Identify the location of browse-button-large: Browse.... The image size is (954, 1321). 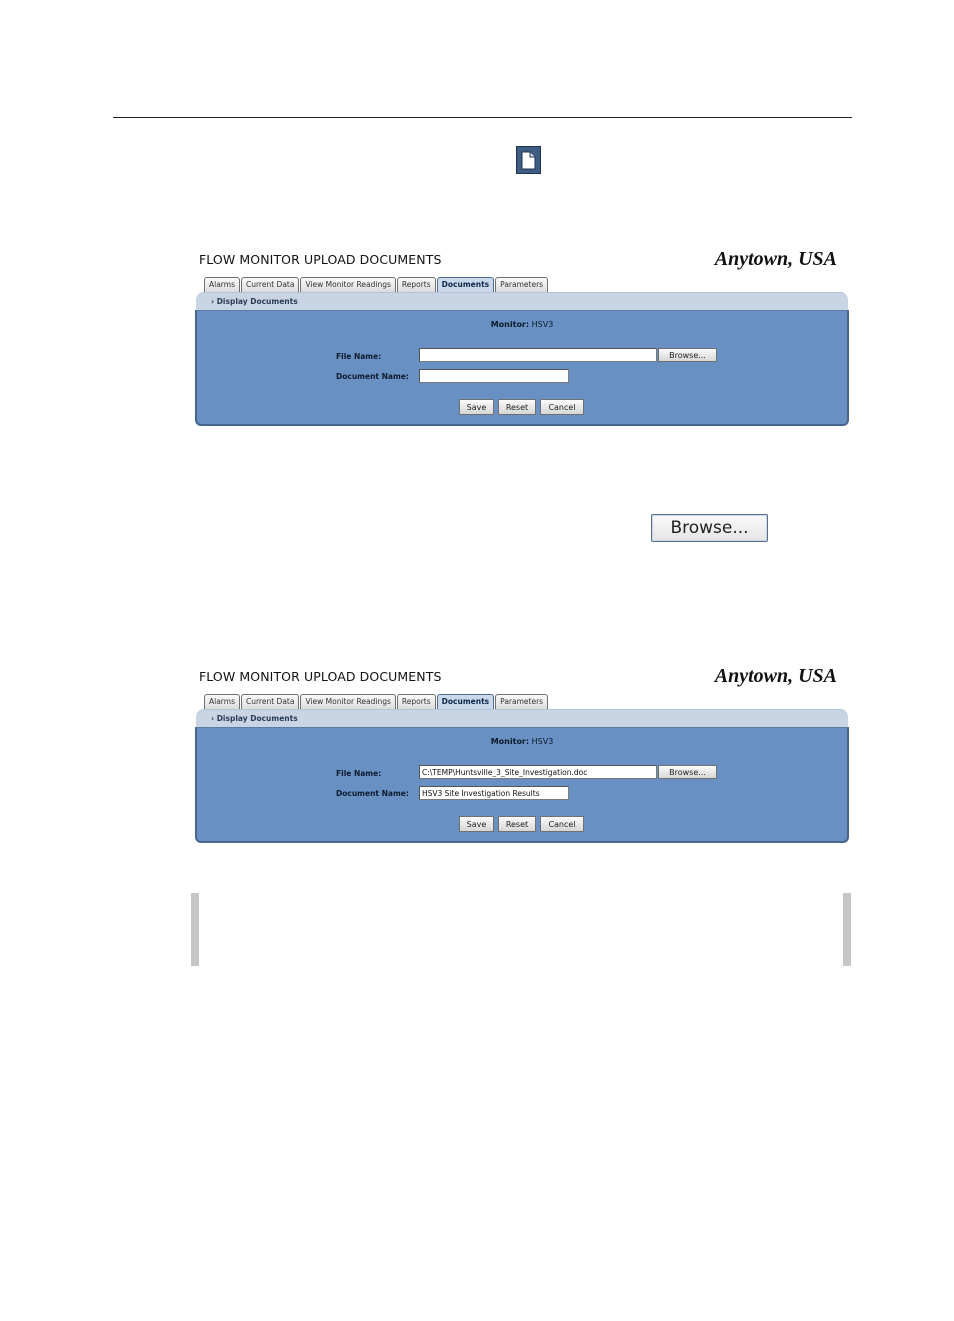
(709, 528).